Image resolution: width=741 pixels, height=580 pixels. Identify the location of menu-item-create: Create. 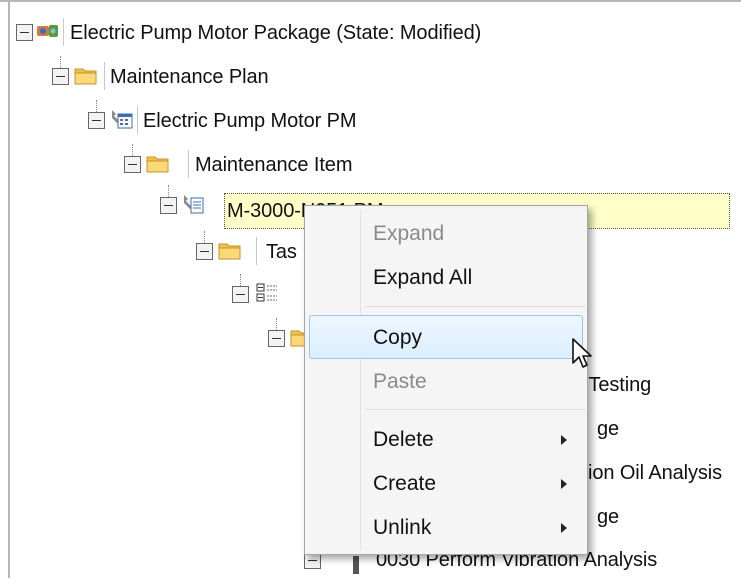
(446, 484).